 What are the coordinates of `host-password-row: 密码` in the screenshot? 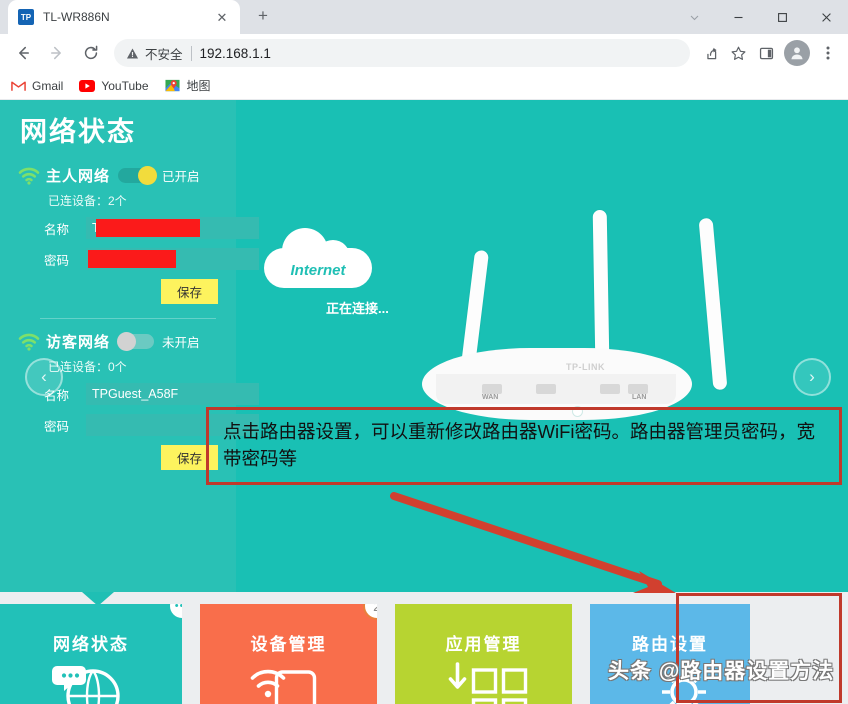 It's located at (138, 259).